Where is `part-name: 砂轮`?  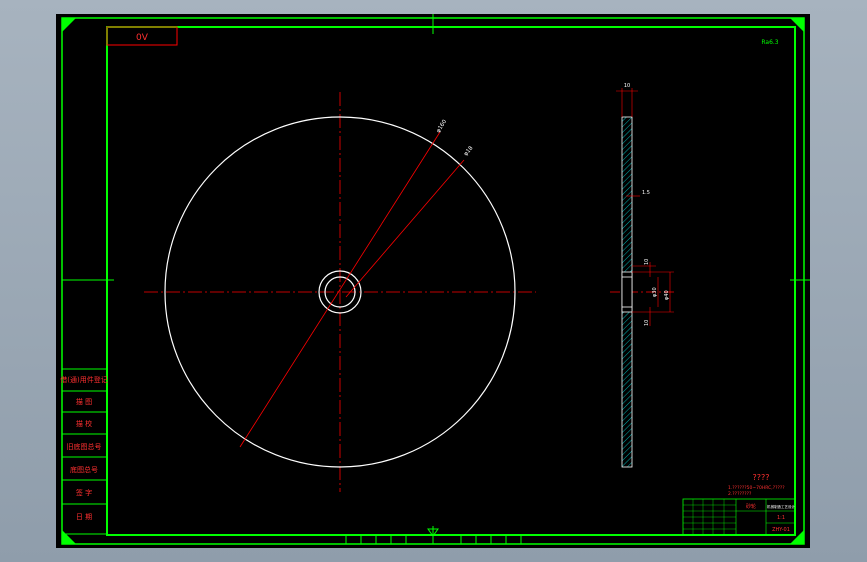
part-name: 砂轮 is located at coordinates (751, 506).